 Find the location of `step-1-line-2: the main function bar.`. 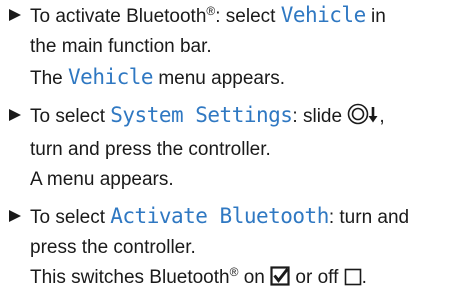

step-1-line-2: the main function bar. is located at coordinates (121, 46).